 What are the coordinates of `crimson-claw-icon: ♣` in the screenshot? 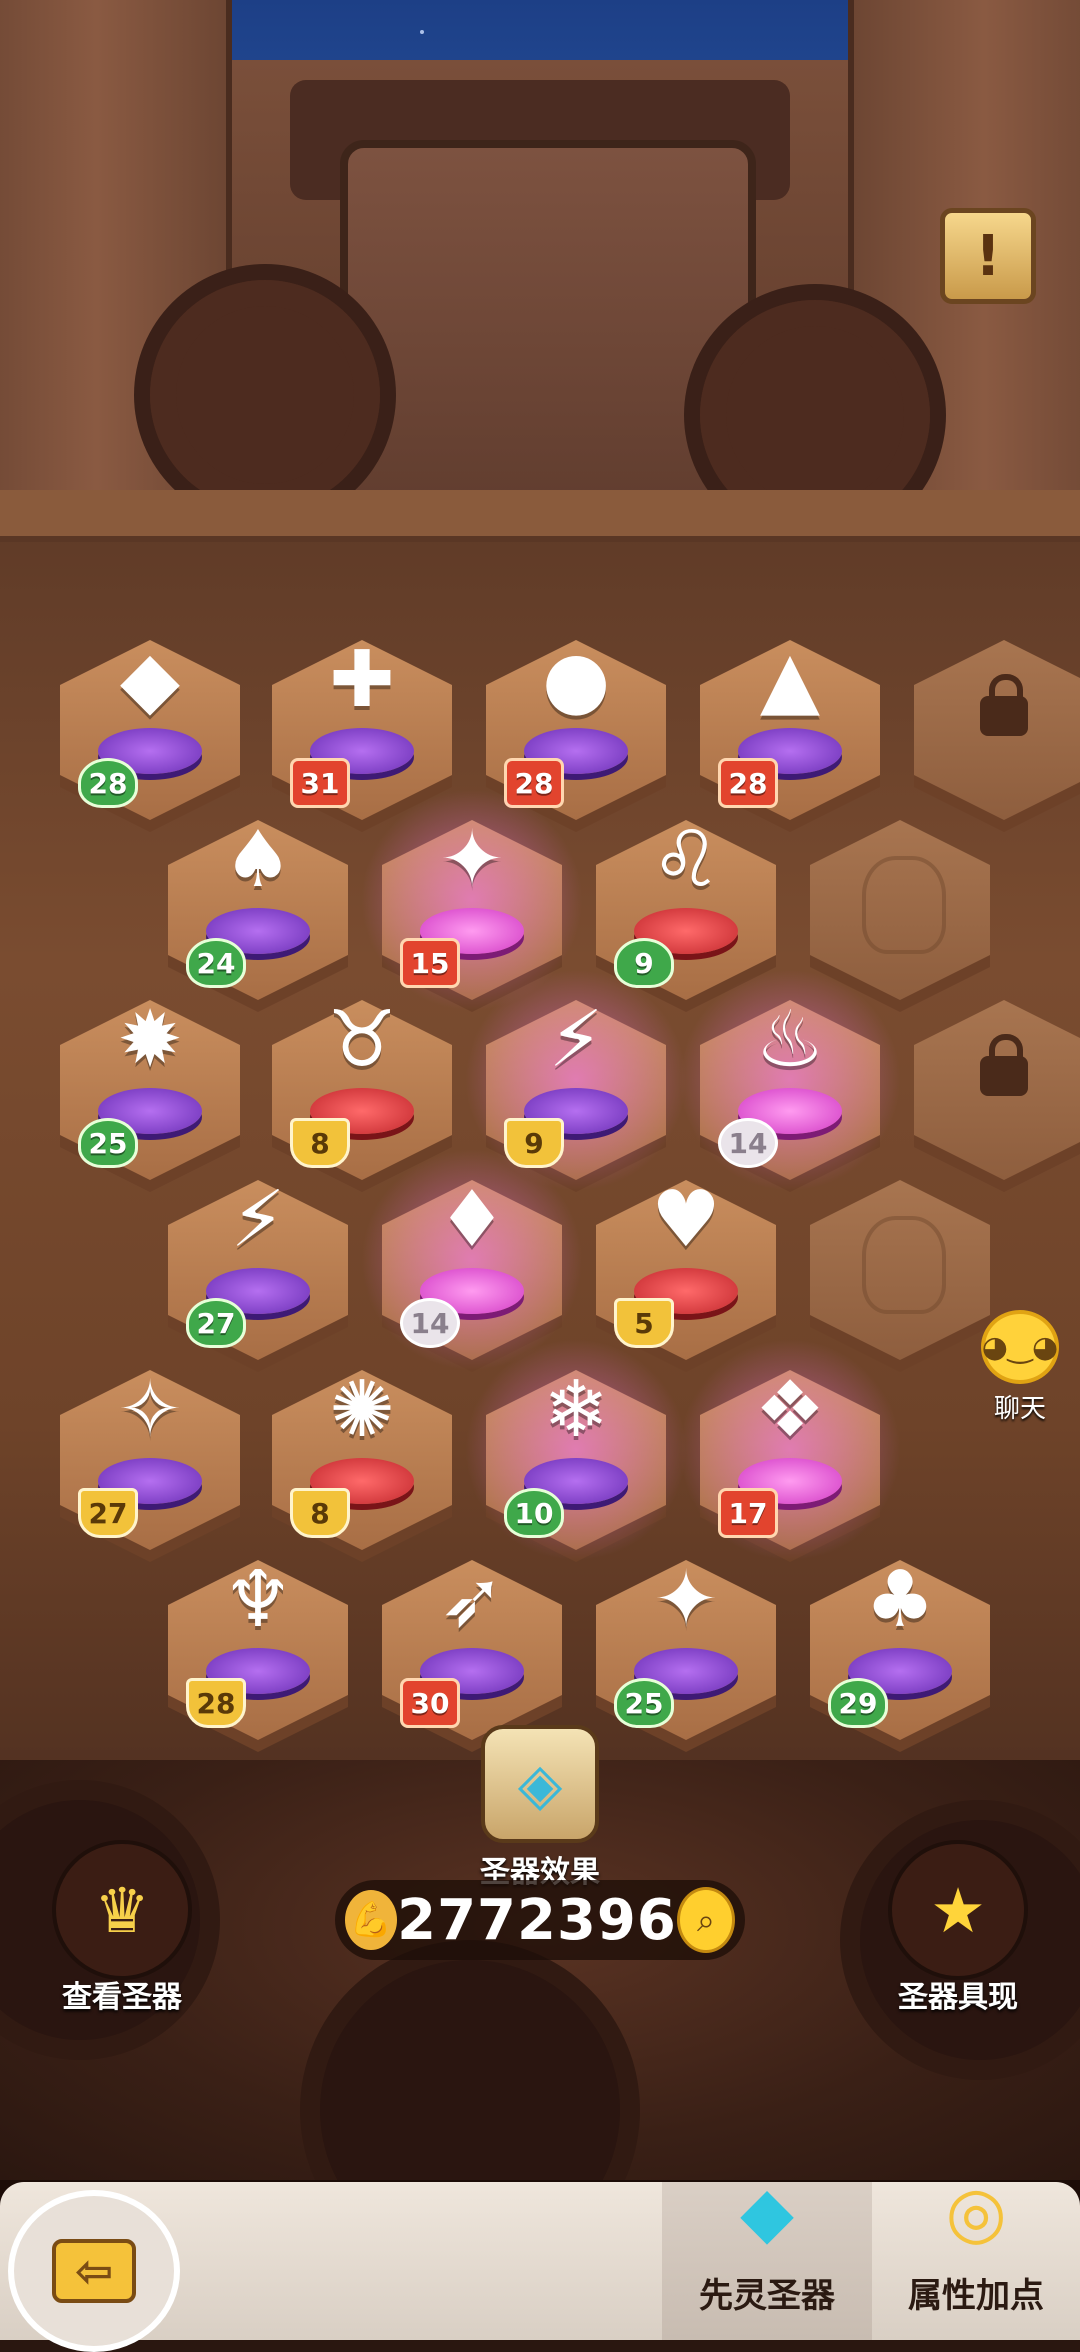 It's located at (900, 1600).